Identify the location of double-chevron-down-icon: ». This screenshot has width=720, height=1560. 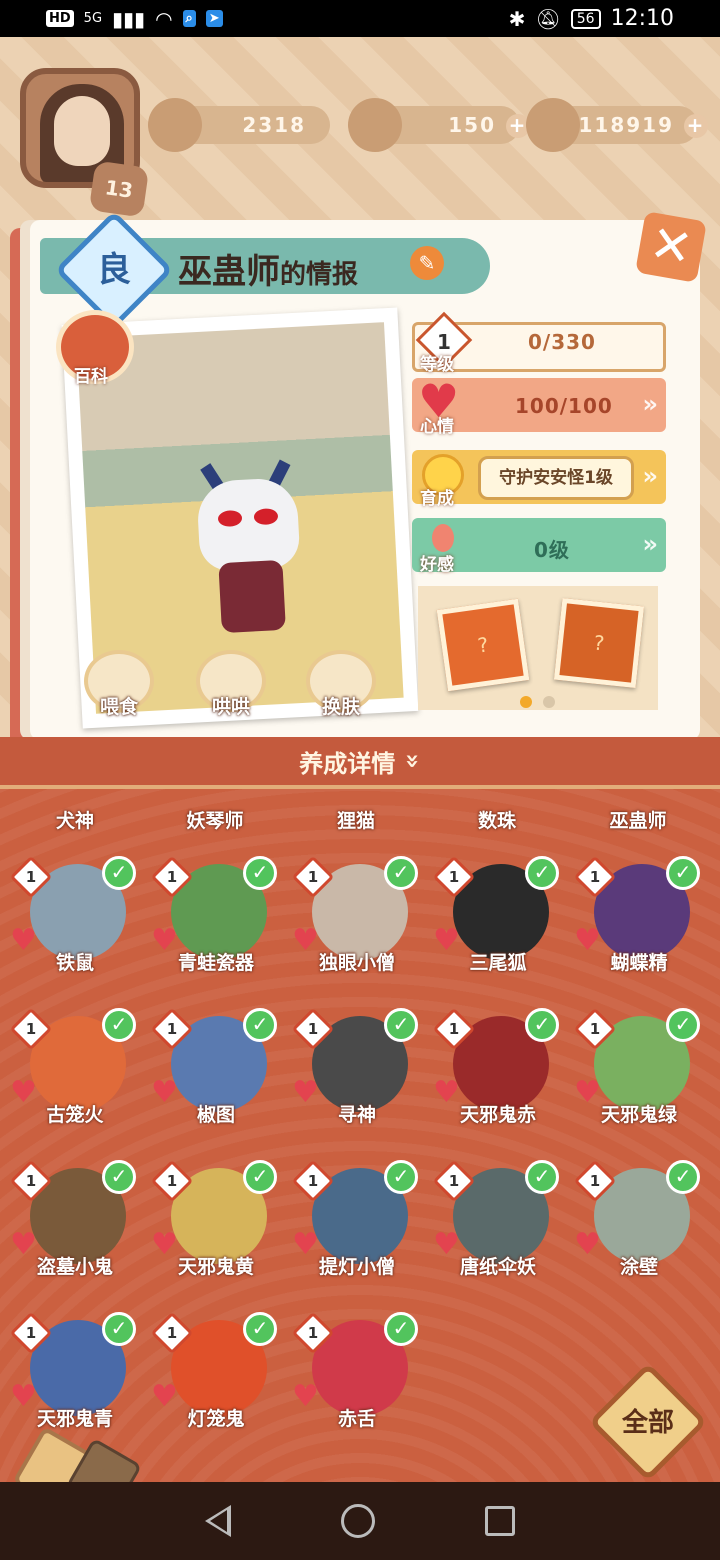
(412, 761).